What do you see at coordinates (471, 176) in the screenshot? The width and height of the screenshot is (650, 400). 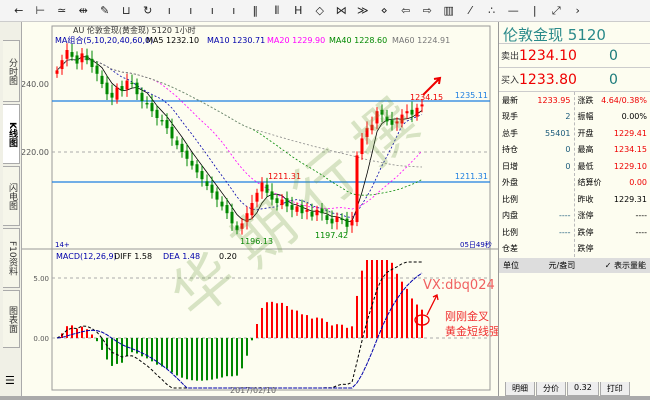 I see `hline-label: 1211.31` at bounding box center [471, 176].